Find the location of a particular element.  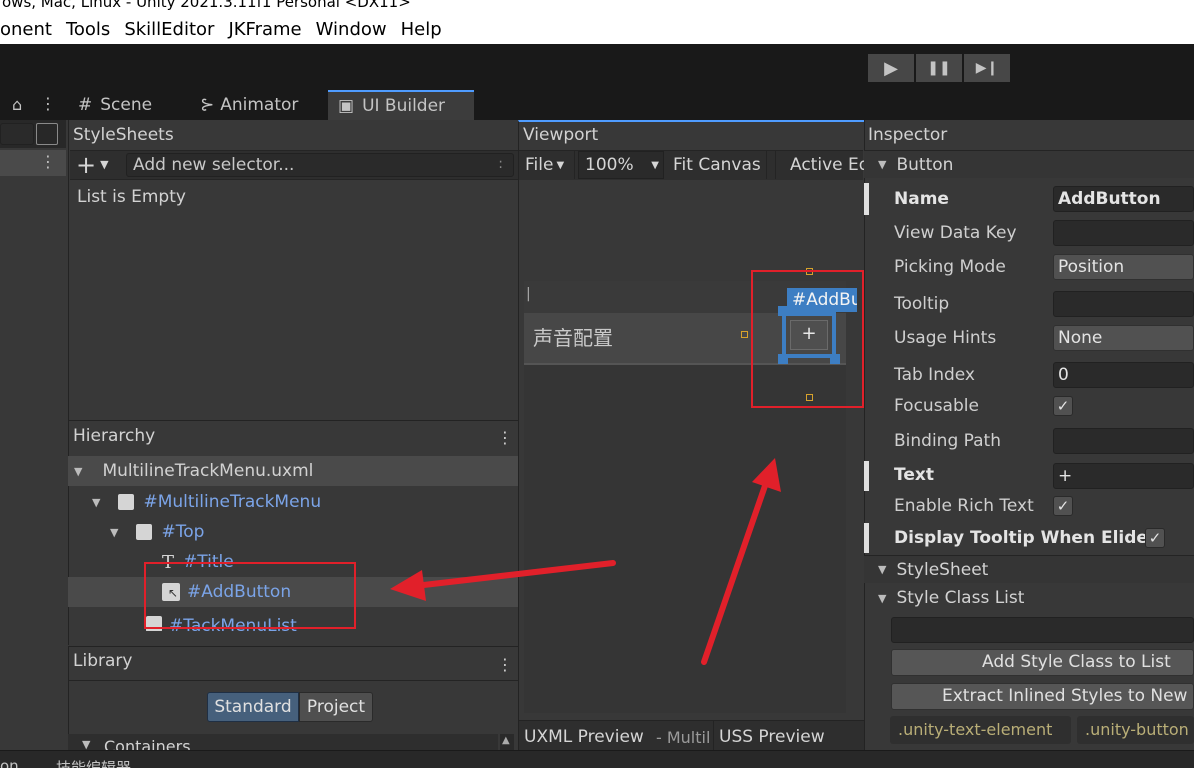

bottom-skill-editor-tab: 技能编辑器 is located at coordinates (93, 762).